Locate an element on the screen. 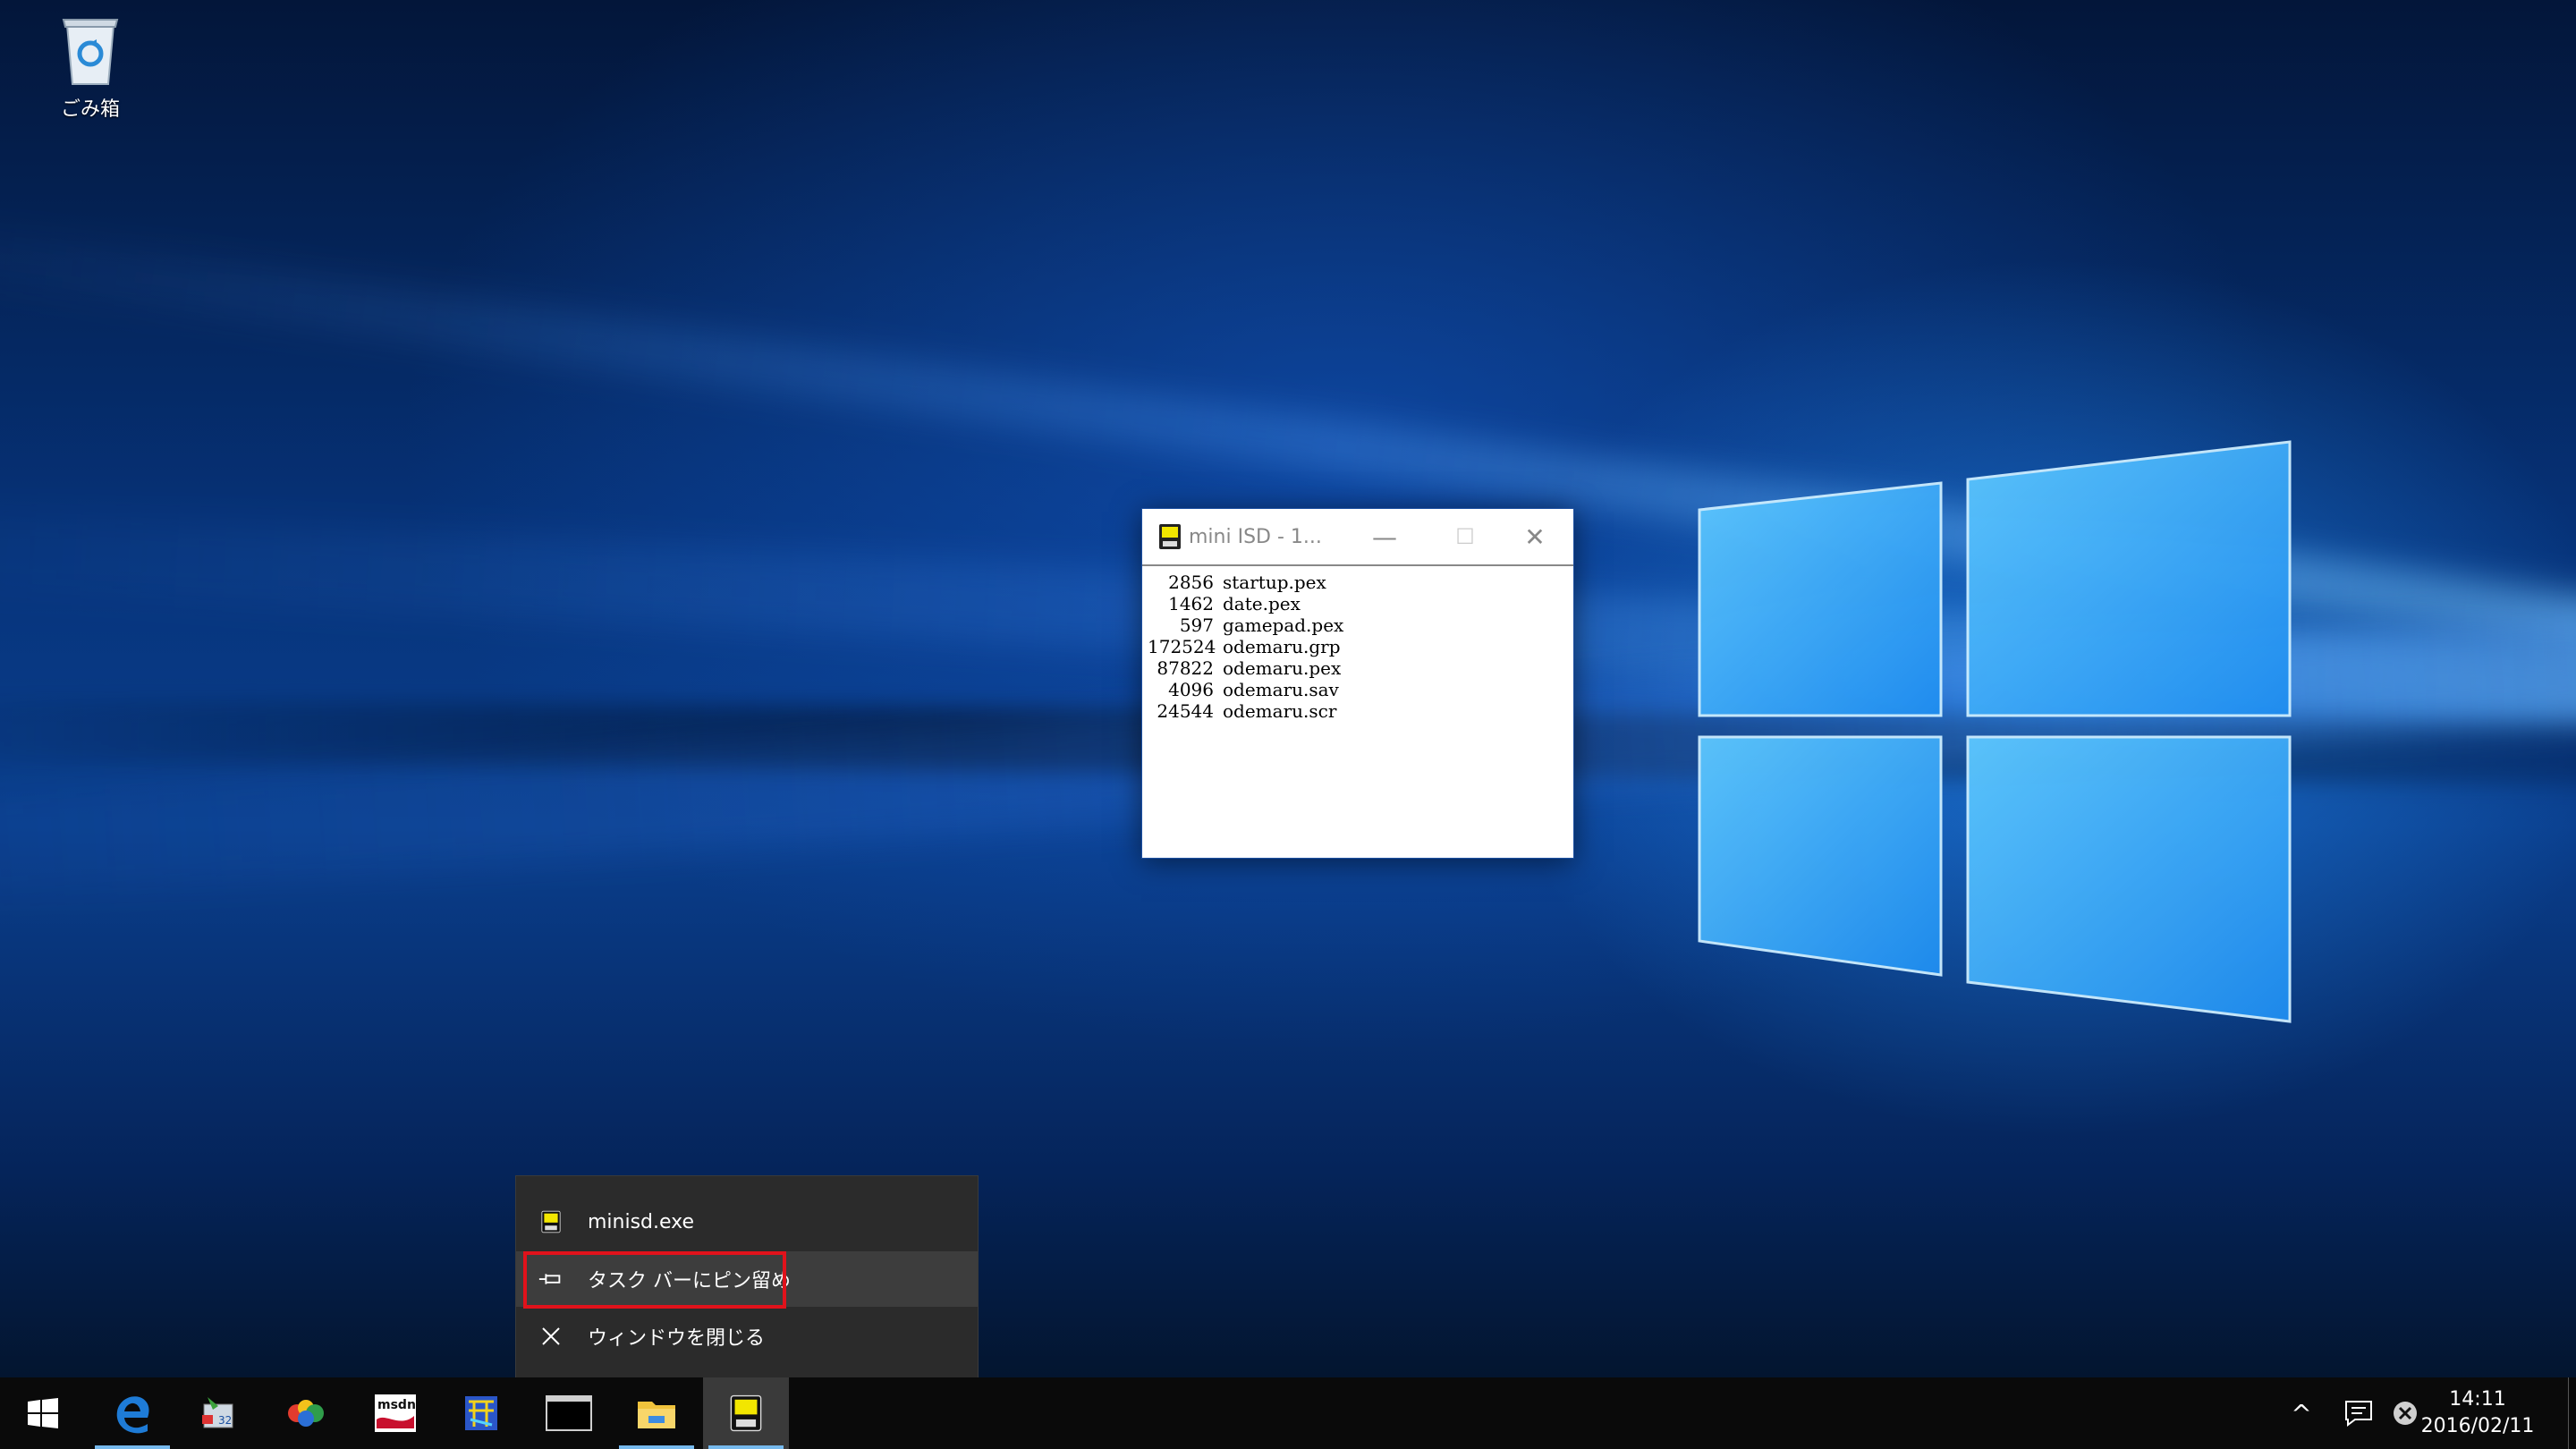 Image resolution: width=2576 pixels, height=1449 pixels. taskbar-app-32: 32 is located at coordinates (218, 1413).